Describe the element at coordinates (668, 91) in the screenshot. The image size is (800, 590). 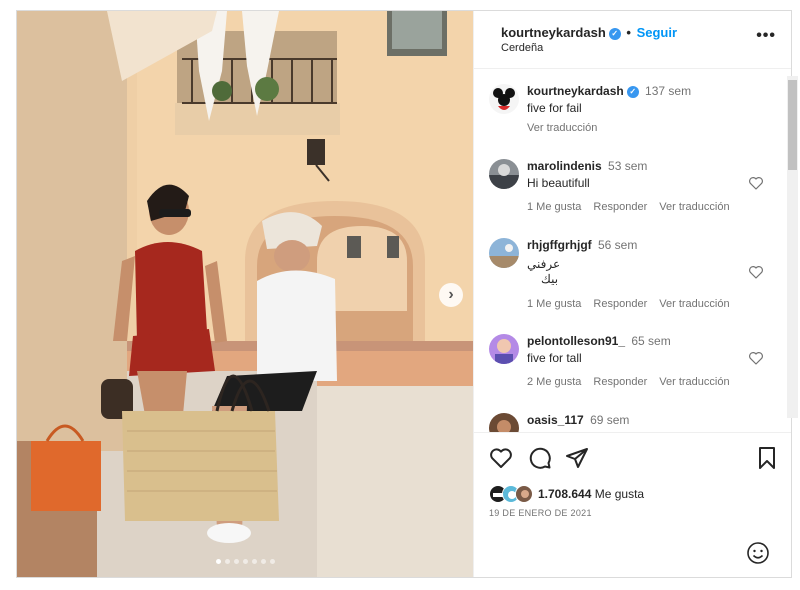
I see `caption-time: 137 sem` at that location.